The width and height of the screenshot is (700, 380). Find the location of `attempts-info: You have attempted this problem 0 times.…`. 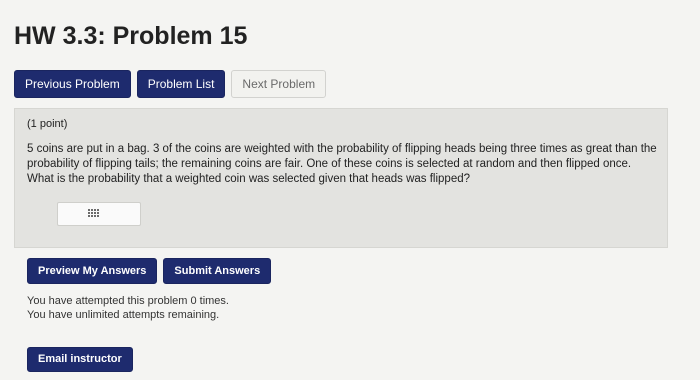

attempts-info: You have attempted this problem 0 times.… is located at coordinates (128, 308).